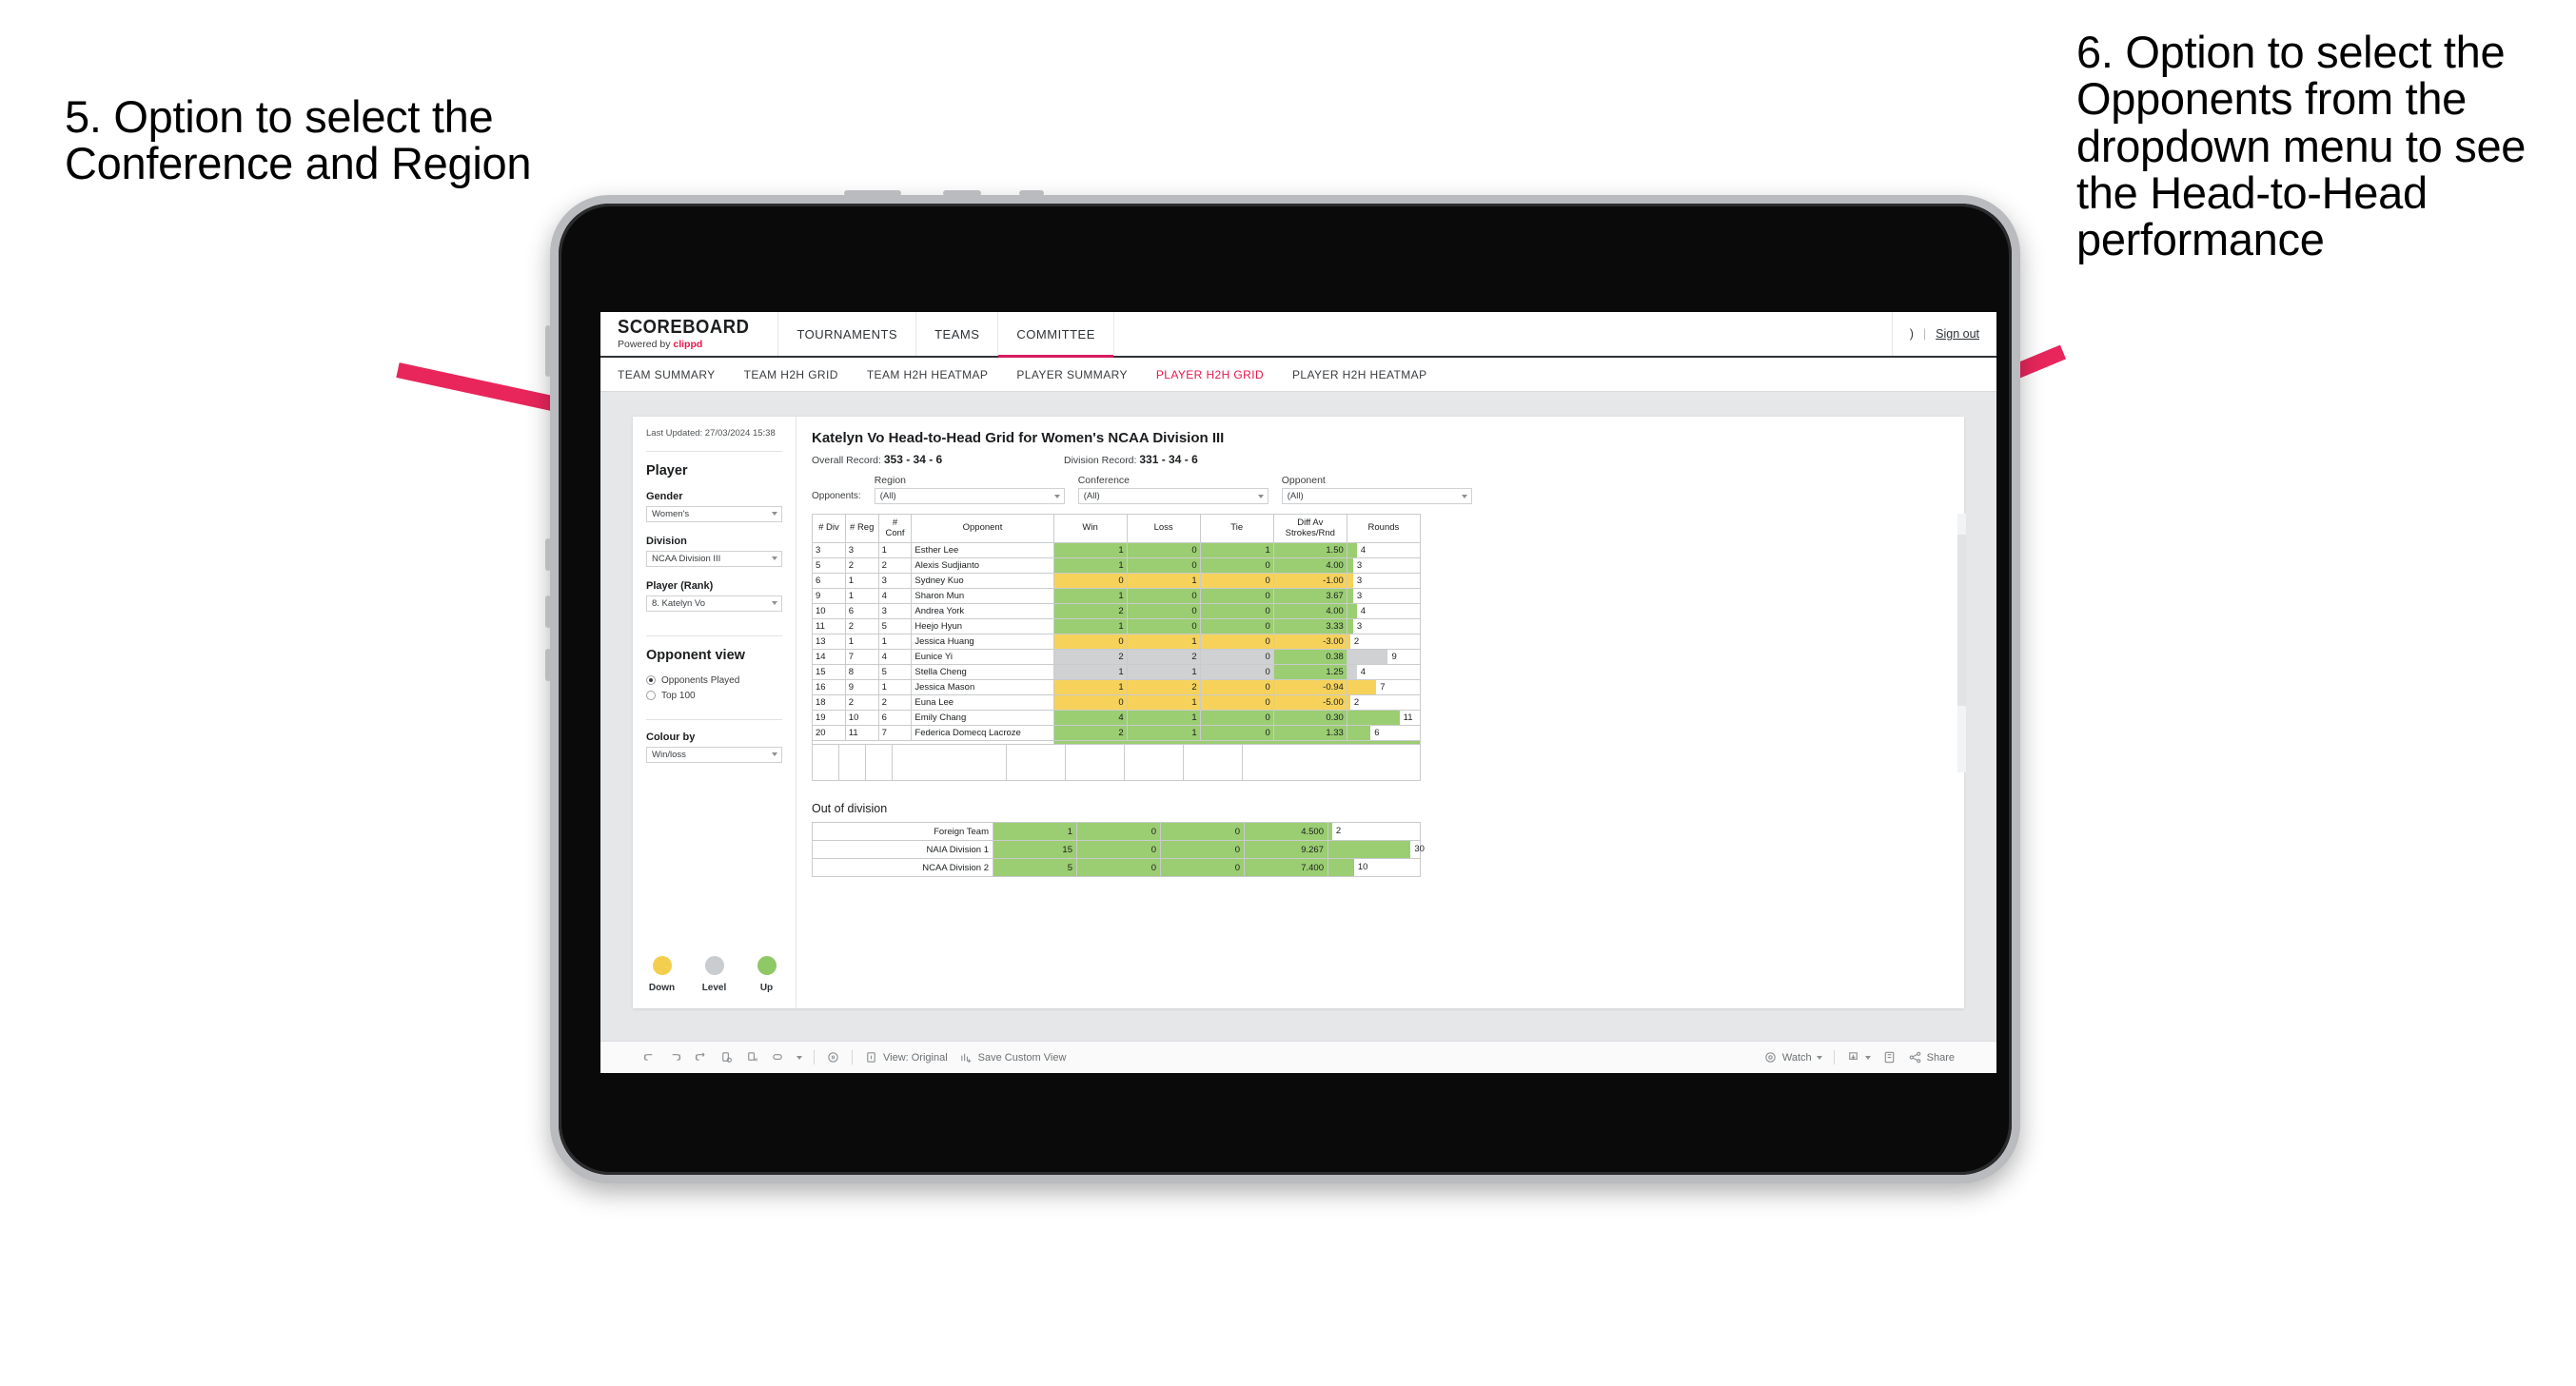  Describe the element at coordinates (1163, 596) in the screenshot. I see `cell-loss: 0` at that location.